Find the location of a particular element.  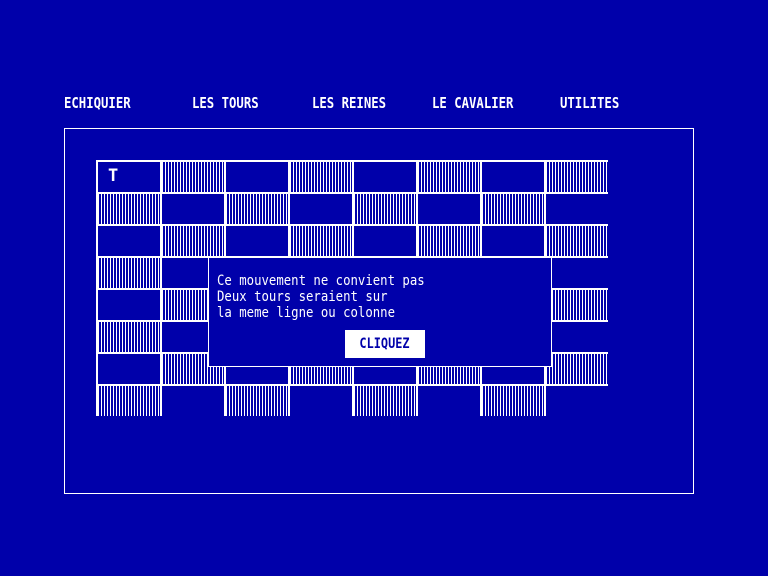

square-e1 is located at coordinates (385, 401).